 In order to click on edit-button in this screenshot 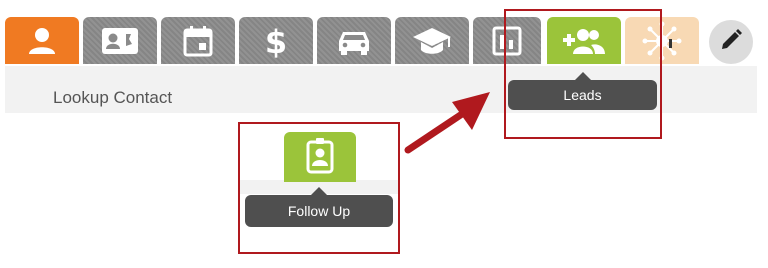, I will do `click(731, 42)`.